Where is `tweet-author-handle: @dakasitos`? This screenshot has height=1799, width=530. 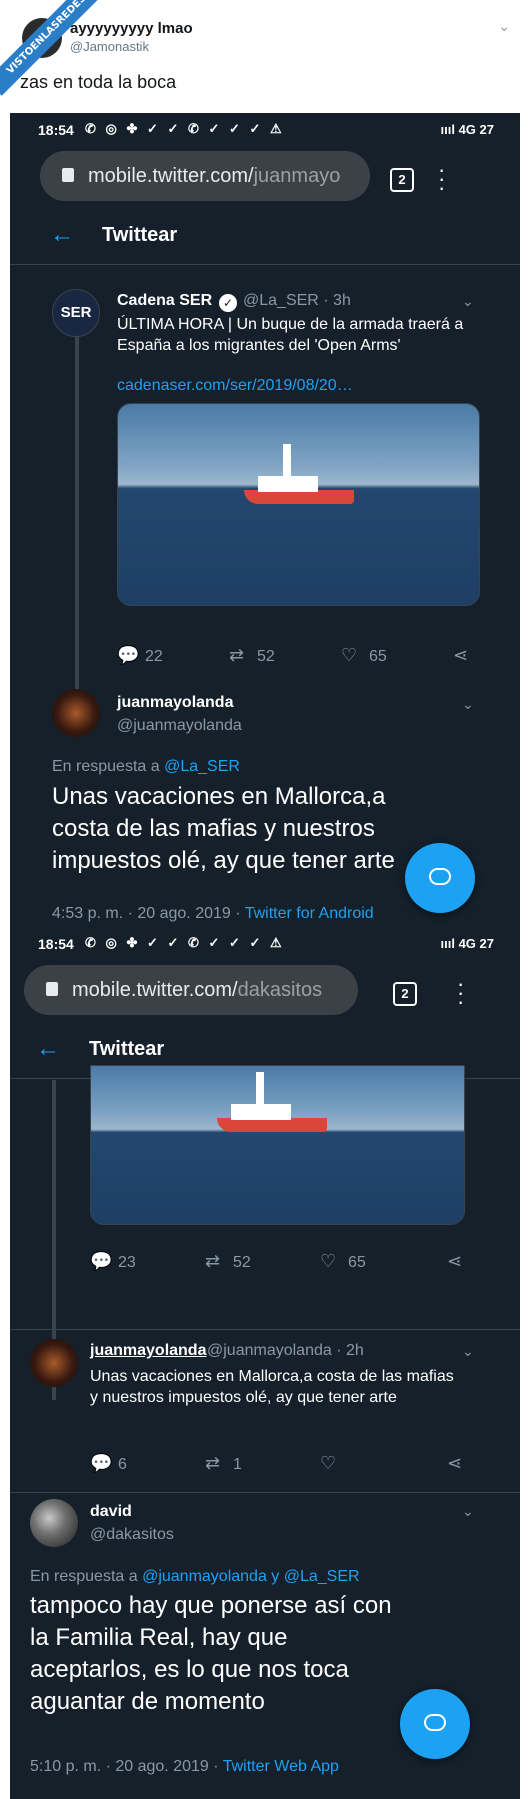 tweet-author-handle: @dakasitos is located at coordinates (132, 1535).